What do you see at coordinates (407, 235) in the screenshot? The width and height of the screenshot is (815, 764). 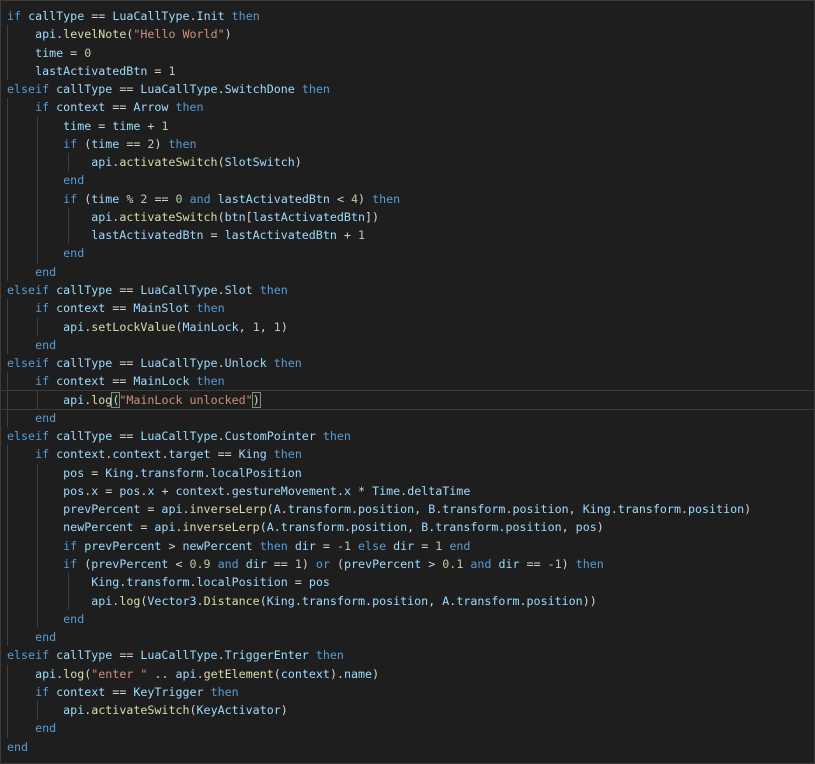 I see `code-line: lastActivatedBtn = lastActivatedBtn + 1` at bounding box center [407, 235].